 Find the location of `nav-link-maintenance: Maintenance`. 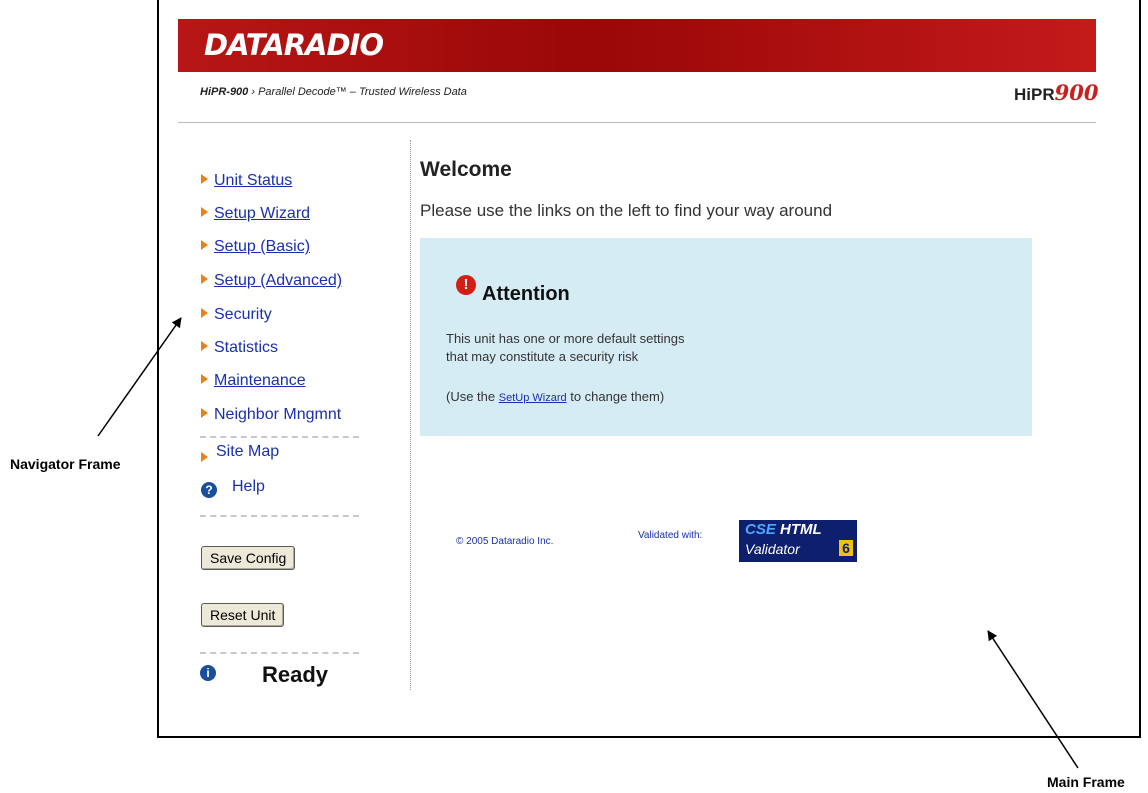

nav-link-maintenance: Maintenance is located at coordinates (260, 380).